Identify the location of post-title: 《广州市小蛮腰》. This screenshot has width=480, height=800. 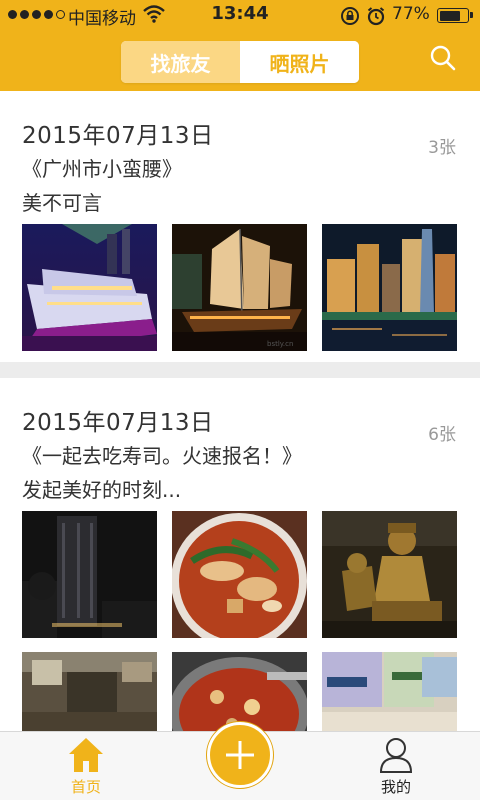
(102, 169).